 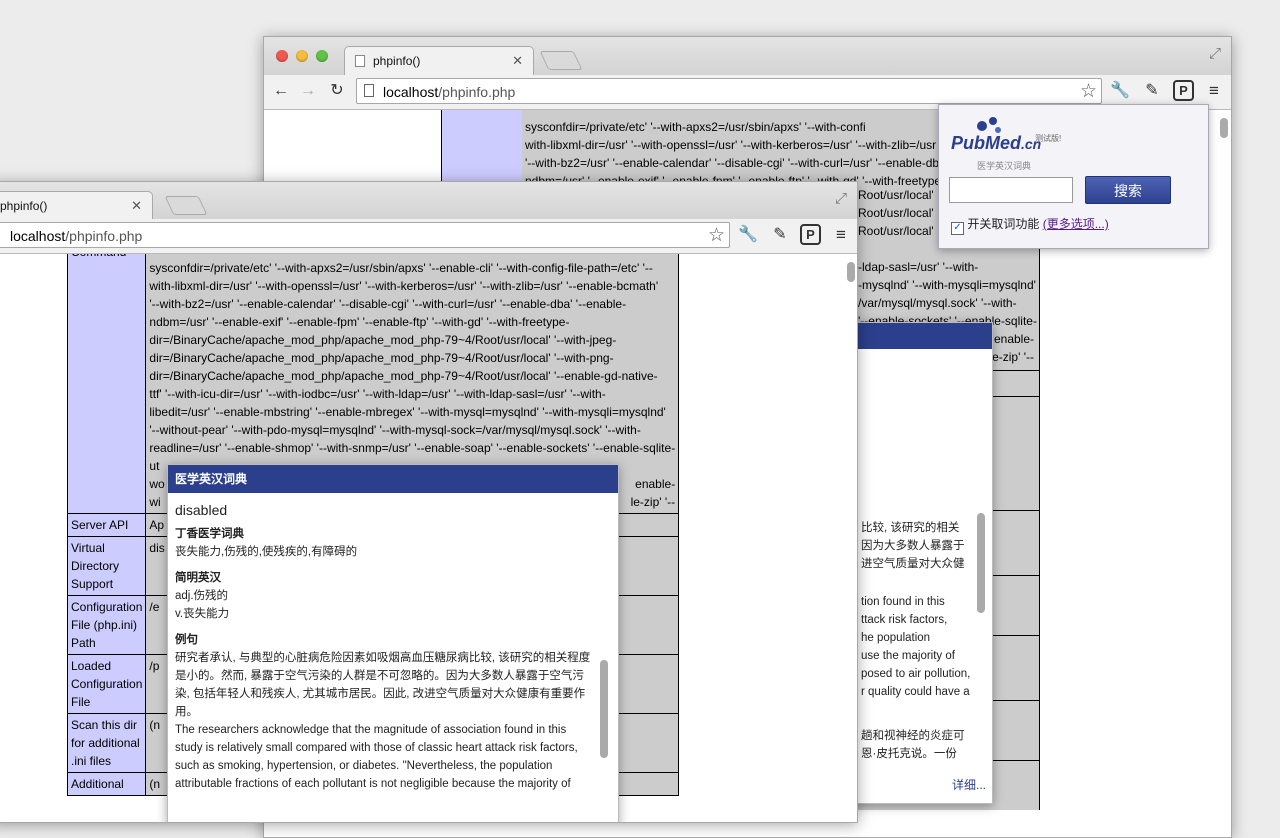 What do you see at coordinates (913, 546) in the screenshot?
I see `popup-cn-fragment: 比较, 该研究的相关 因为大多数人暴露于 进空气质量对大众健` at bounding box center [913, 546].